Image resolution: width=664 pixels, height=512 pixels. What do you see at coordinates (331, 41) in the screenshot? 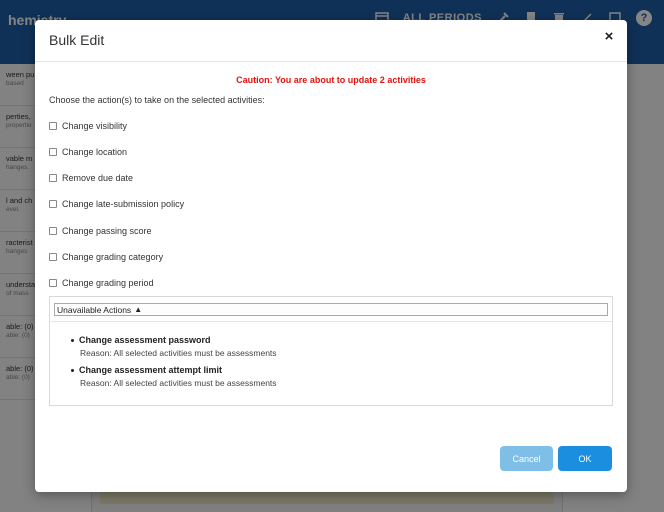
I see `dialog-header: Bulk Edit ×` at bounding box center [331, 41].